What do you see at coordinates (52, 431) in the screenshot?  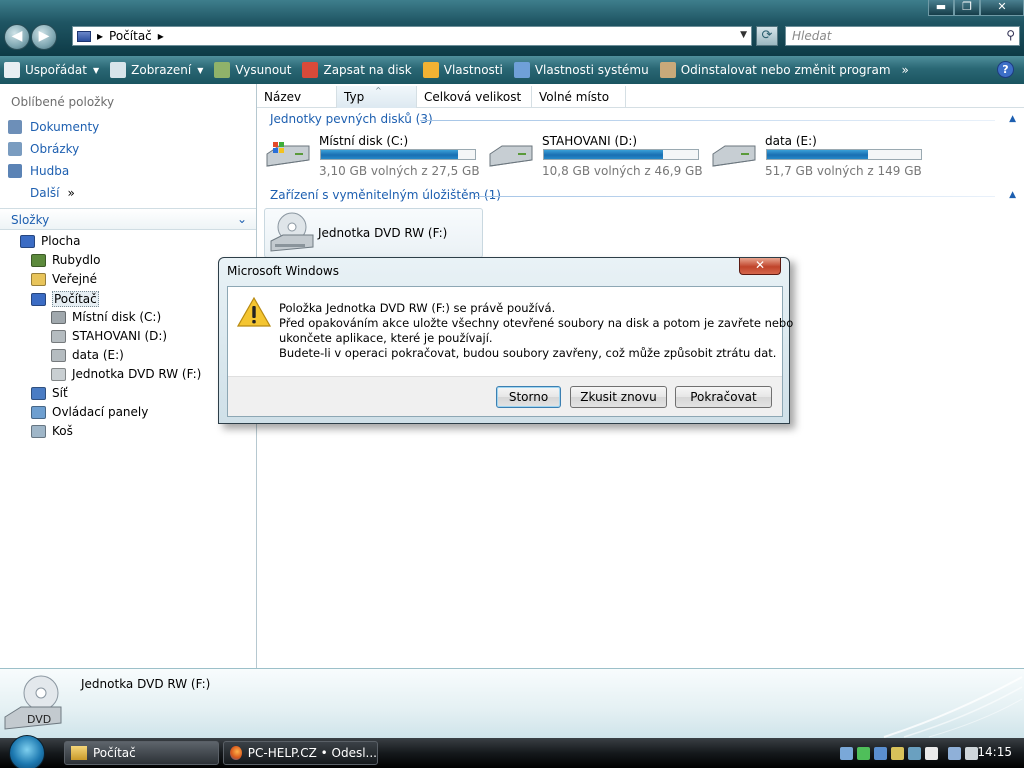 I see `tree-item: Koš` at bounding box center [52, 431].